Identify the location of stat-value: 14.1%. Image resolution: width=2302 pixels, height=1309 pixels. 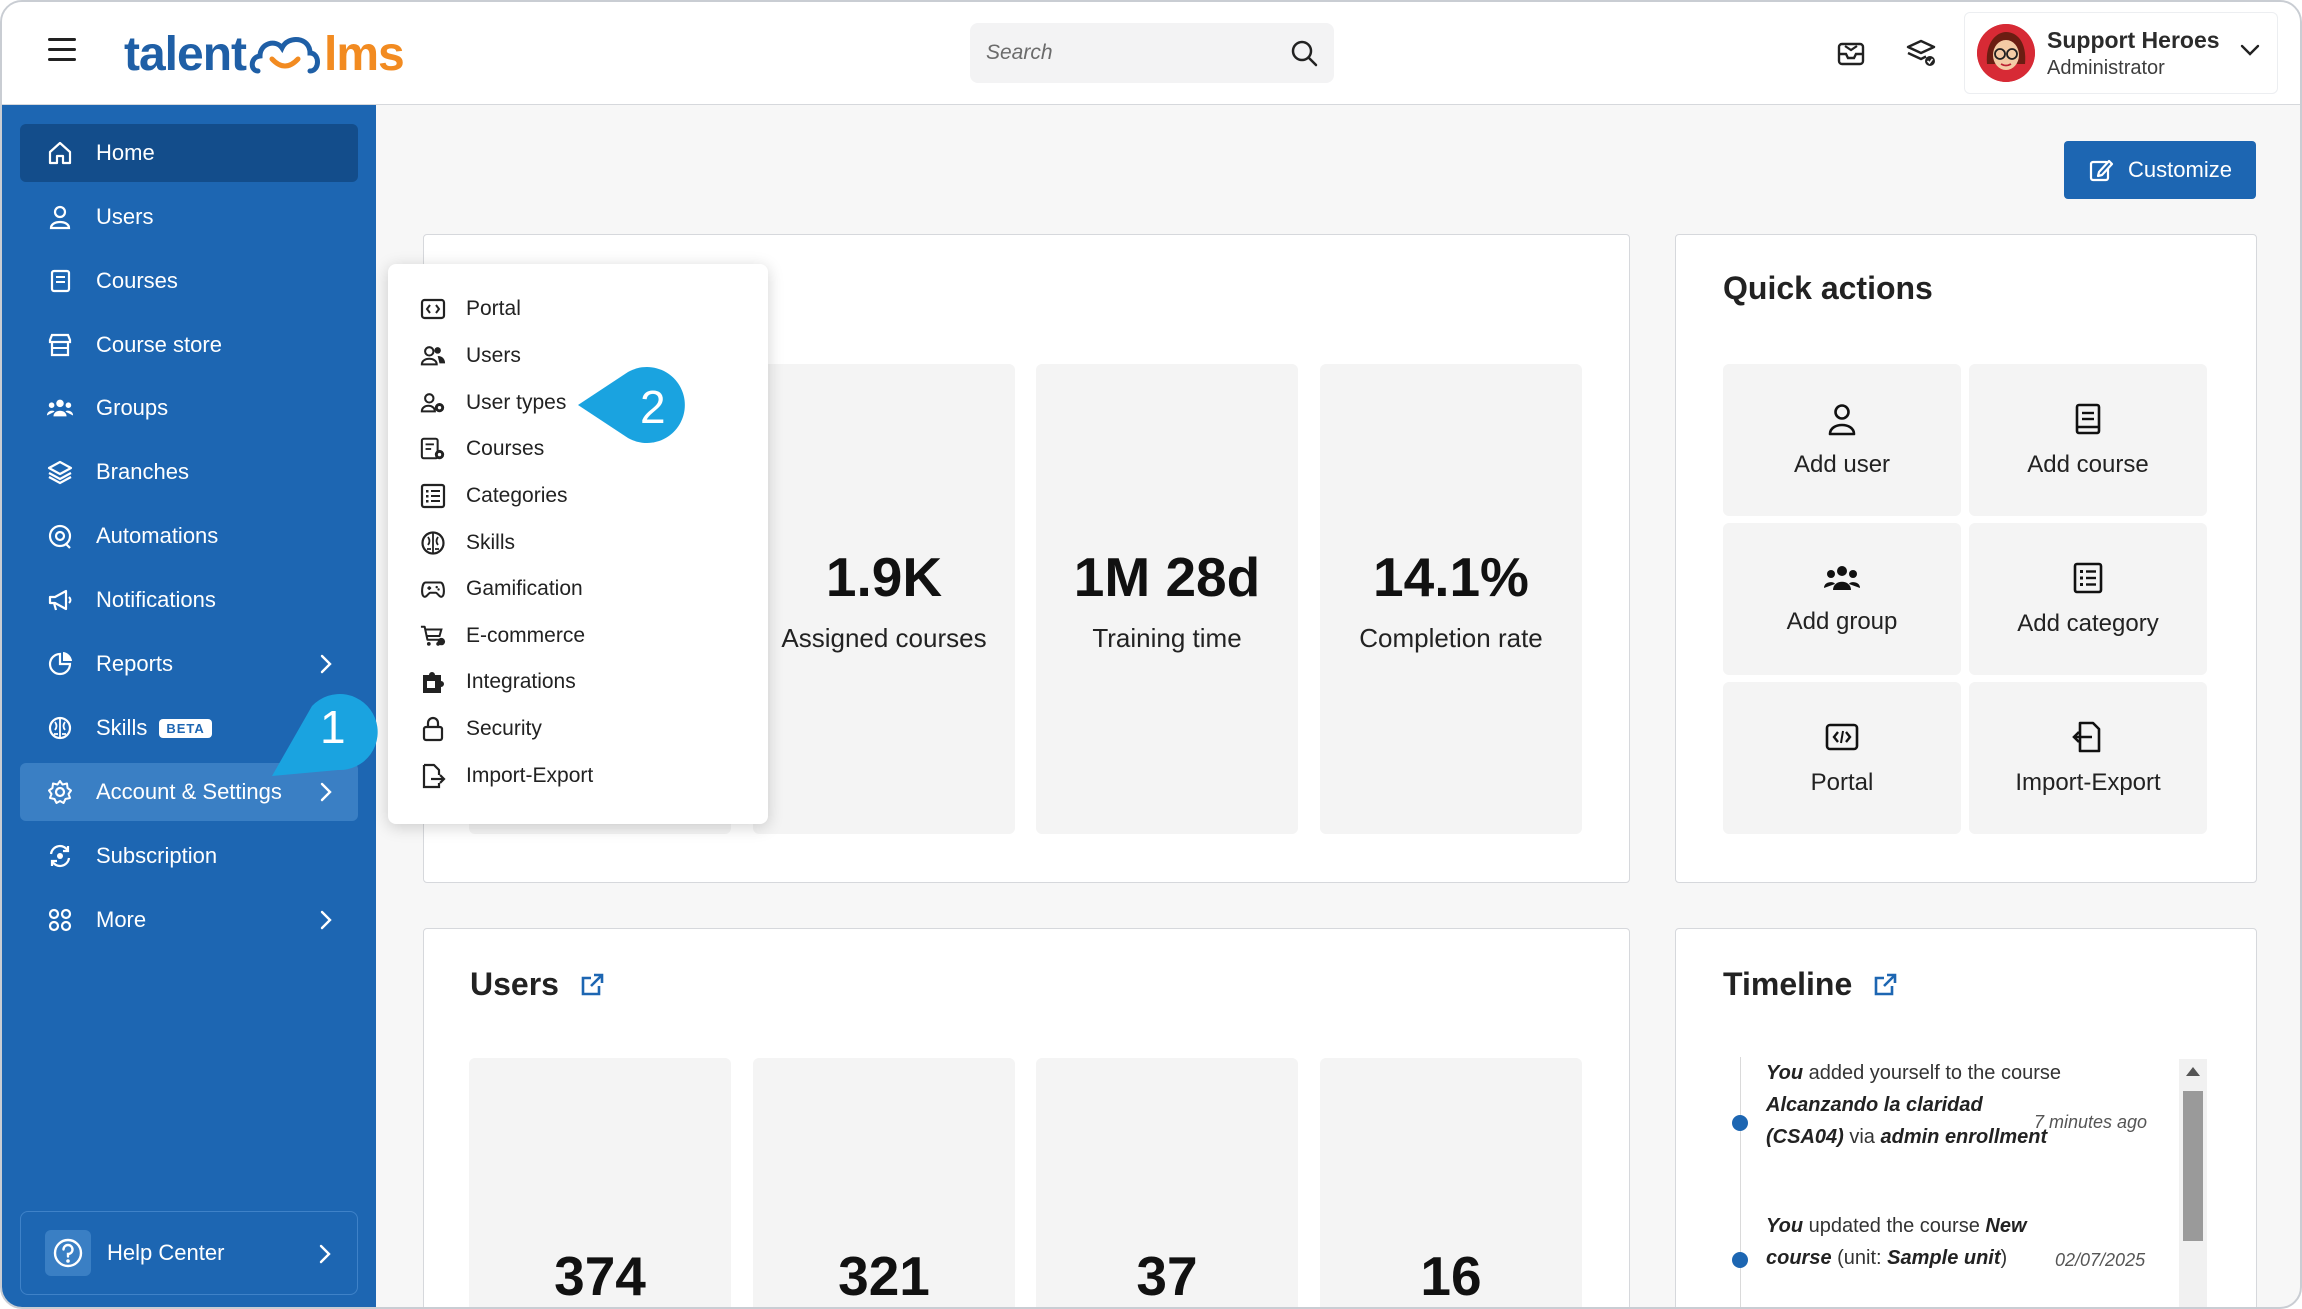
(1451, 576).